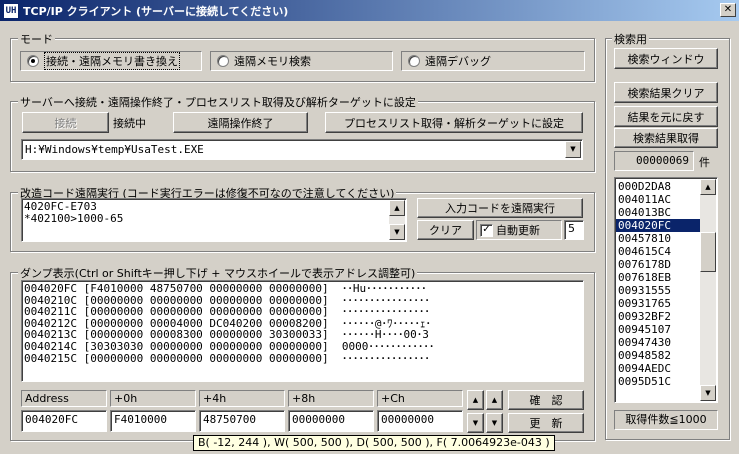 The image size is (739, 454). Describe the element at coordinates (64, 421) in the screenshot. I see `address-input: 004020FC` at that location.